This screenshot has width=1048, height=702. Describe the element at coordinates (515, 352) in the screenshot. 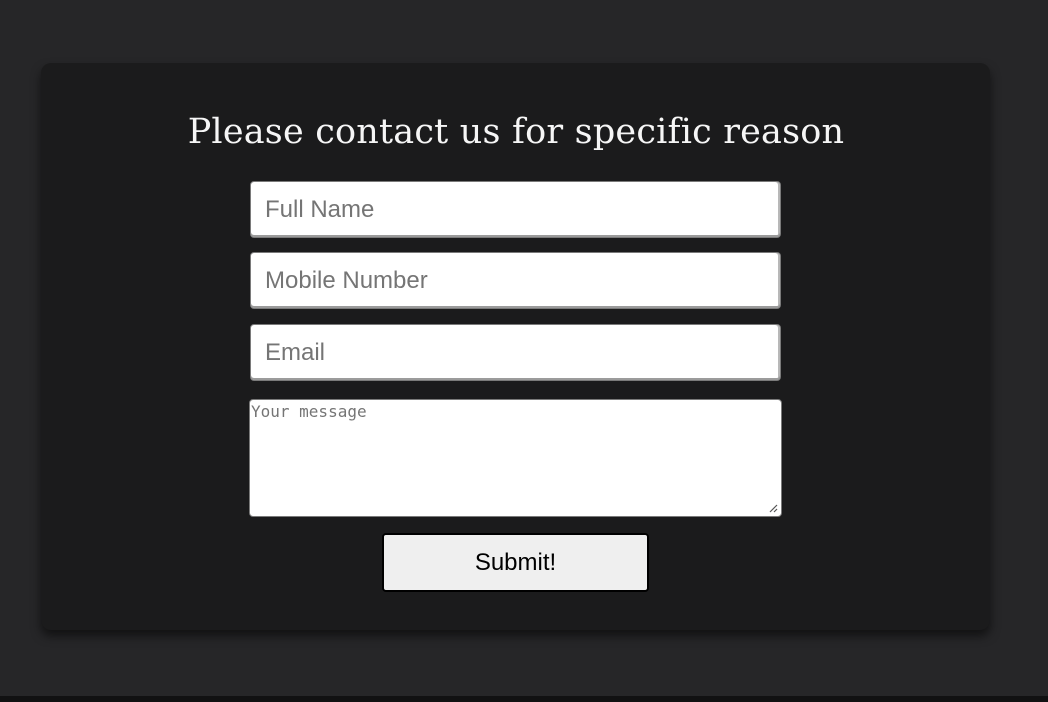

I see `email-input` at that location.